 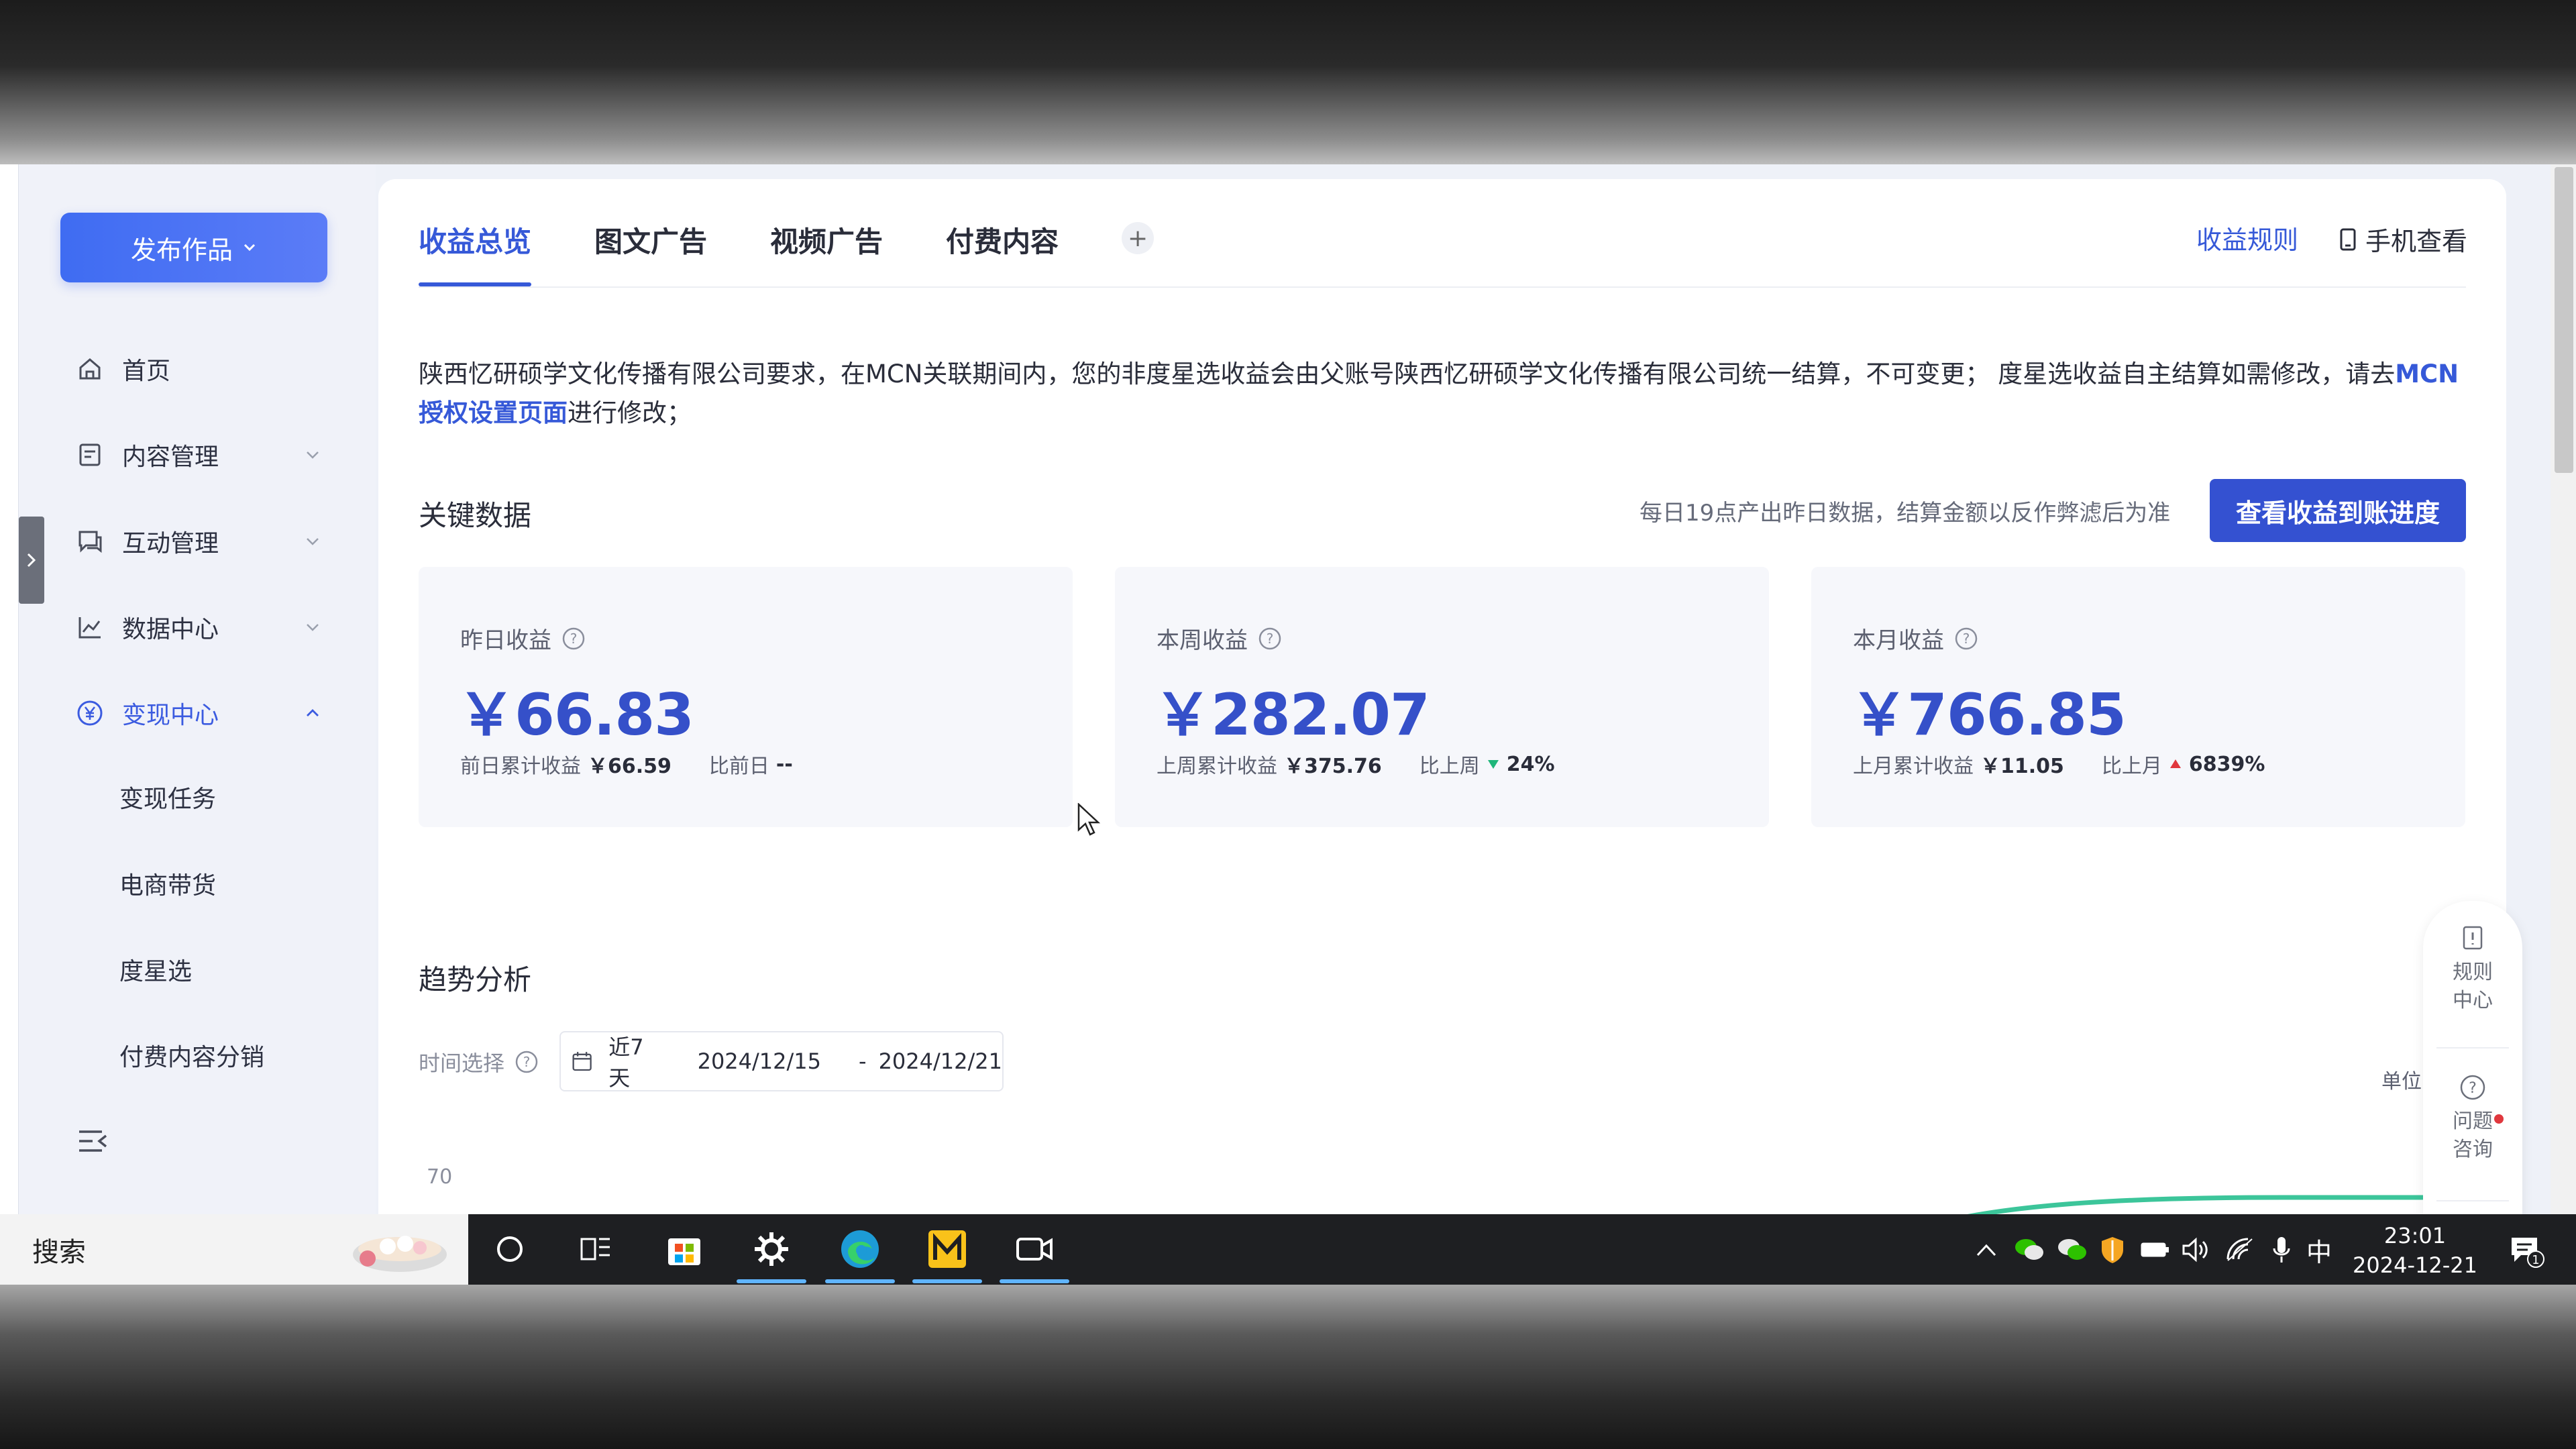 What do you see at coordinates (630, 766) in the screenshot?
I see `stat-prev-value: ￥66.59` at bounding box center [630, 766].